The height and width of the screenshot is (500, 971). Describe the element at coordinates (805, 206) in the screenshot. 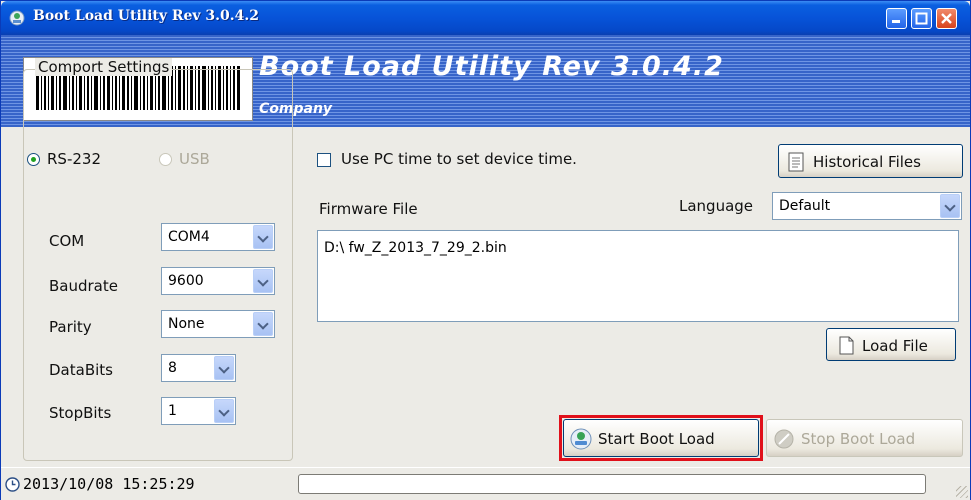

I see `language-value: Default` at that location.